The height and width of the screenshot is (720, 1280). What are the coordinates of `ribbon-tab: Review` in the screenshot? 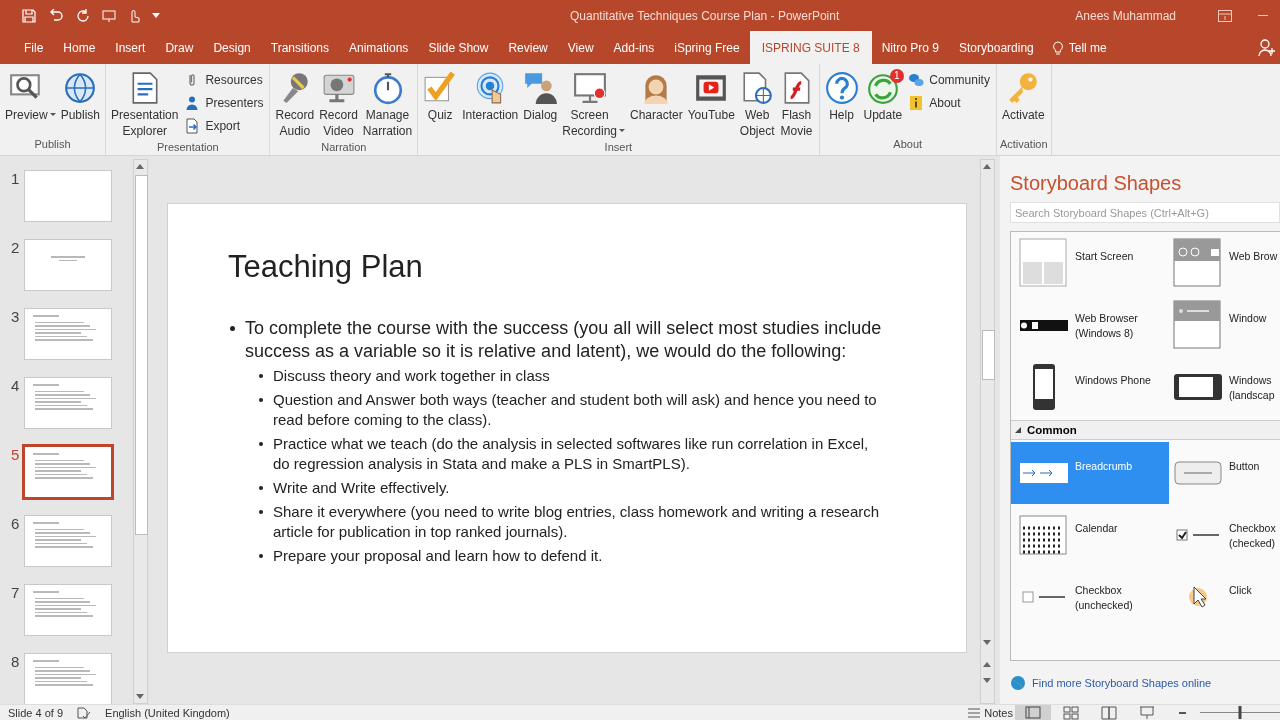 It's located at (528, 47).